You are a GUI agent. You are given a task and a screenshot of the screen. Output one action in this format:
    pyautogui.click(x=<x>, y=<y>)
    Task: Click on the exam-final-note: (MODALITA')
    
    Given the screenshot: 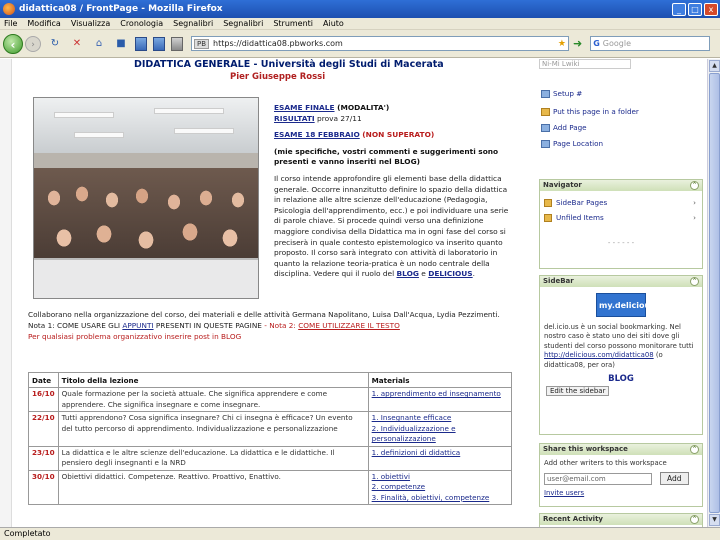 What is the action you would take?
    pyautogui.click(x=362, y=107)
    